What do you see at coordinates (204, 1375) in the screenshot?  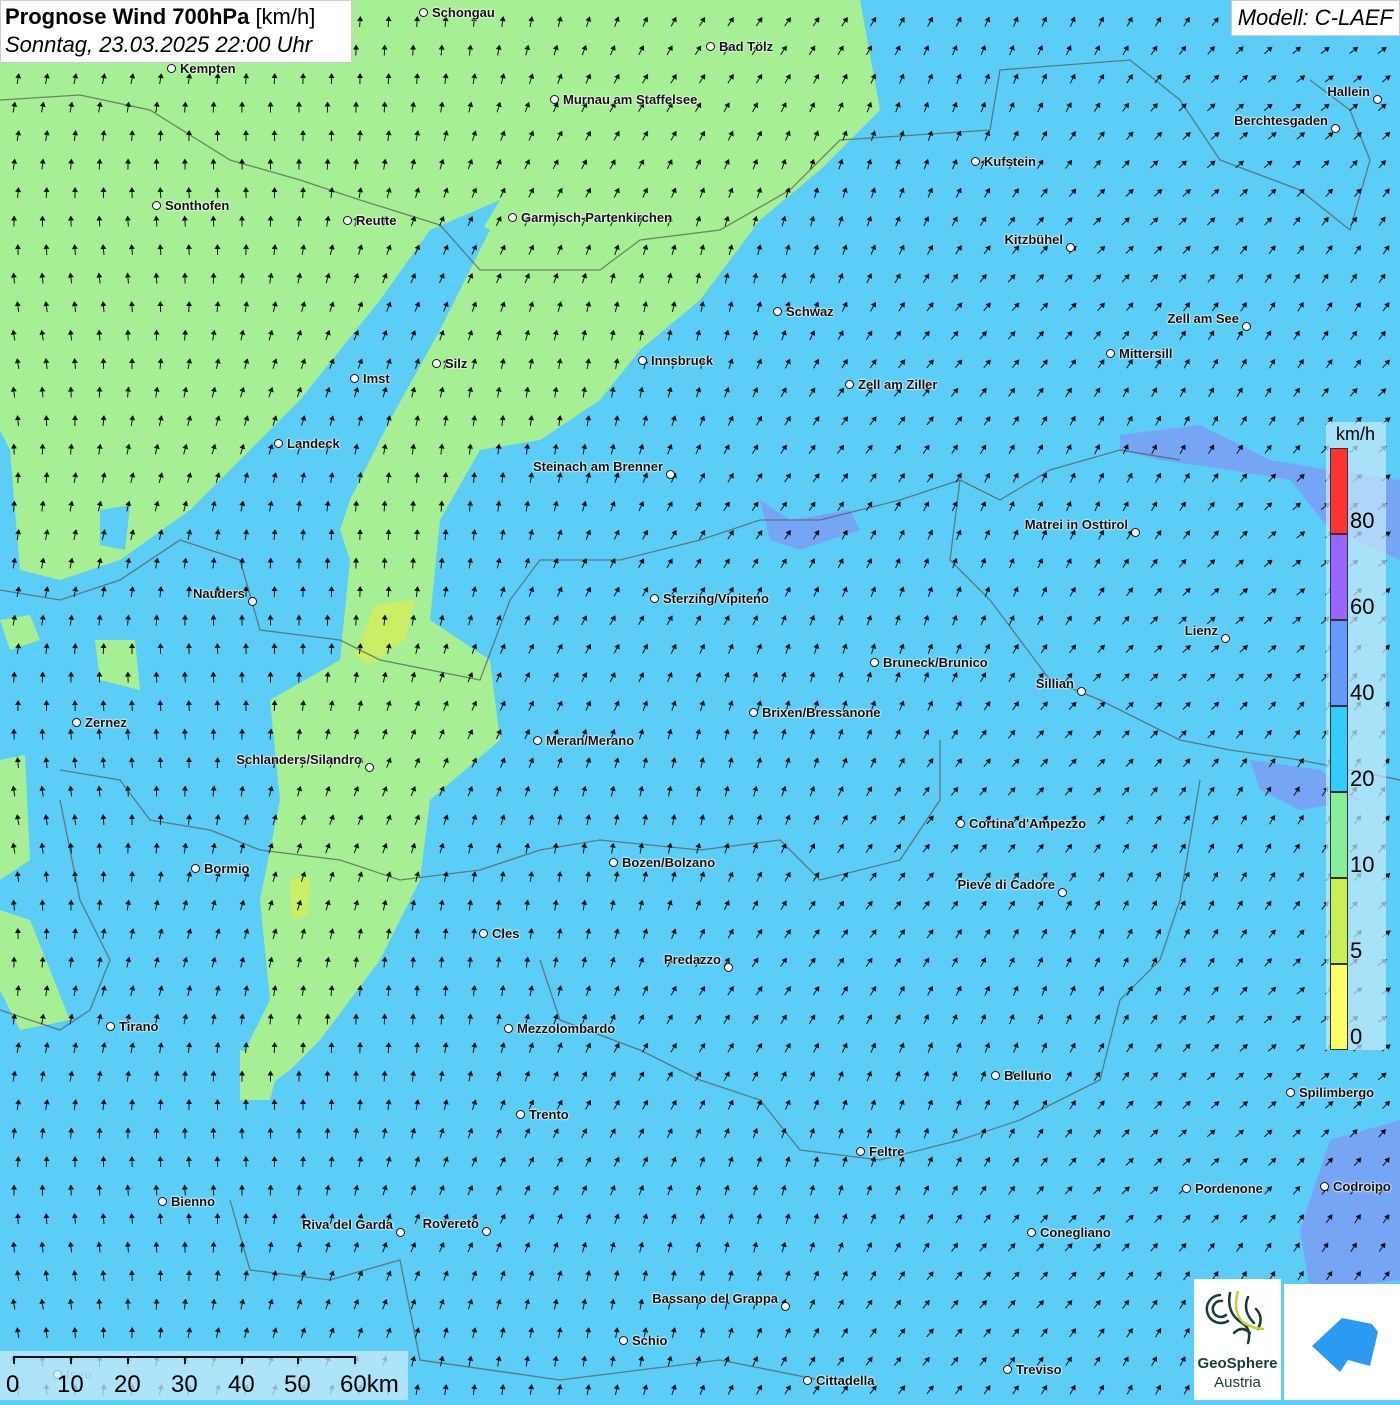 I see `scale-bar: 0102030405060km` at bounding box center [204, 1375].